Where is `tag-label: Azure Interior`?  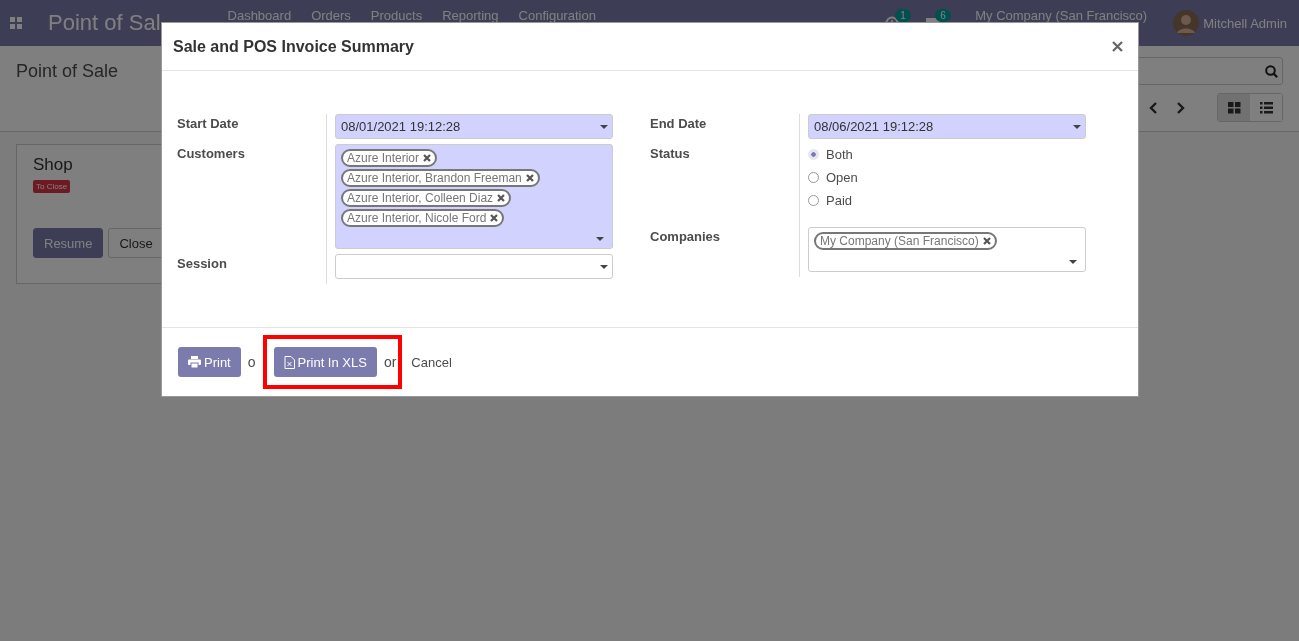 tag-label: Azure Interior is located at coordinates (383, 158).